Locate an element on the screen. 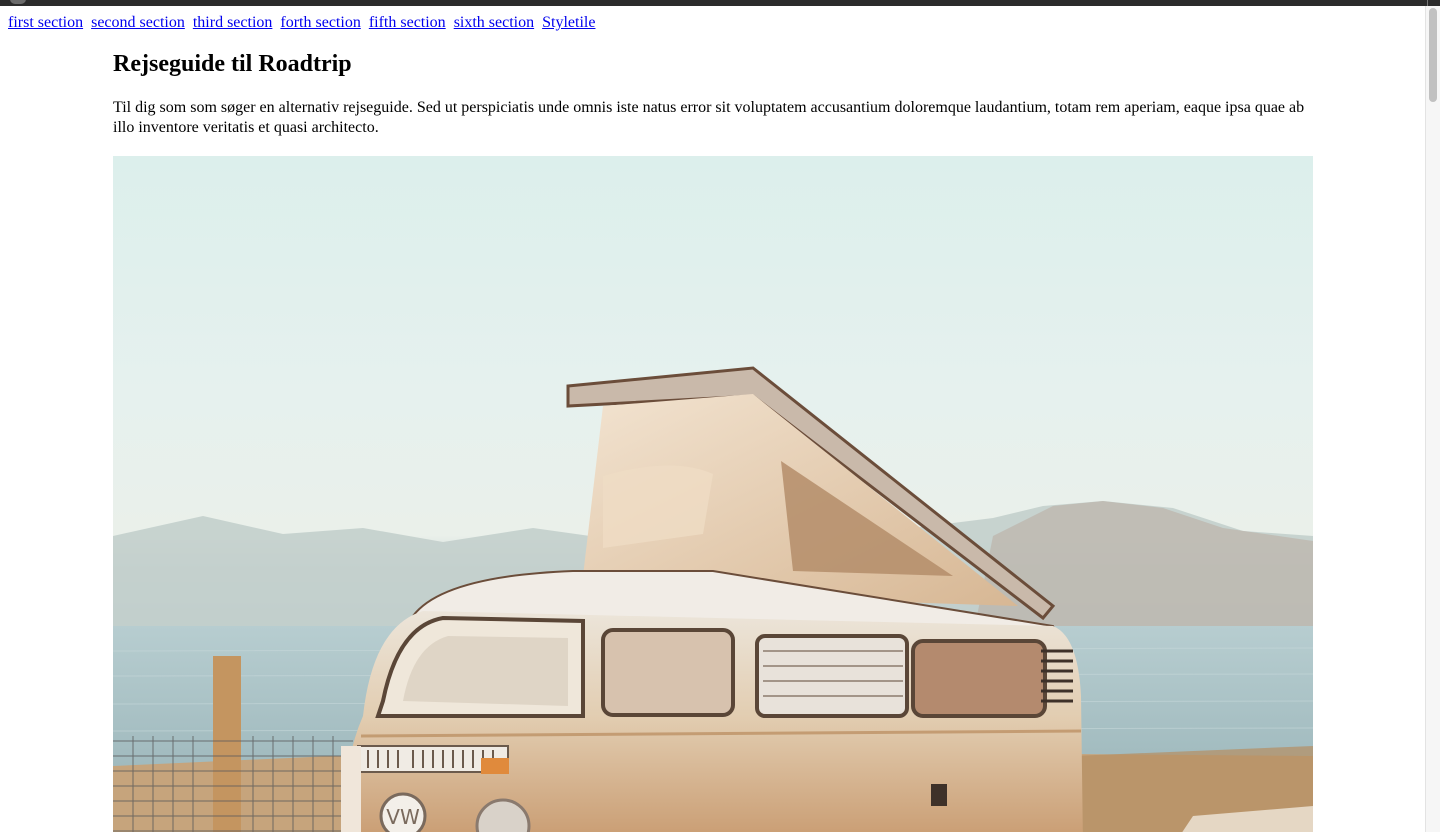 The image size is (1440, 832). nav-link-fifth-section: fifth section is located at coordinates (407, 22).